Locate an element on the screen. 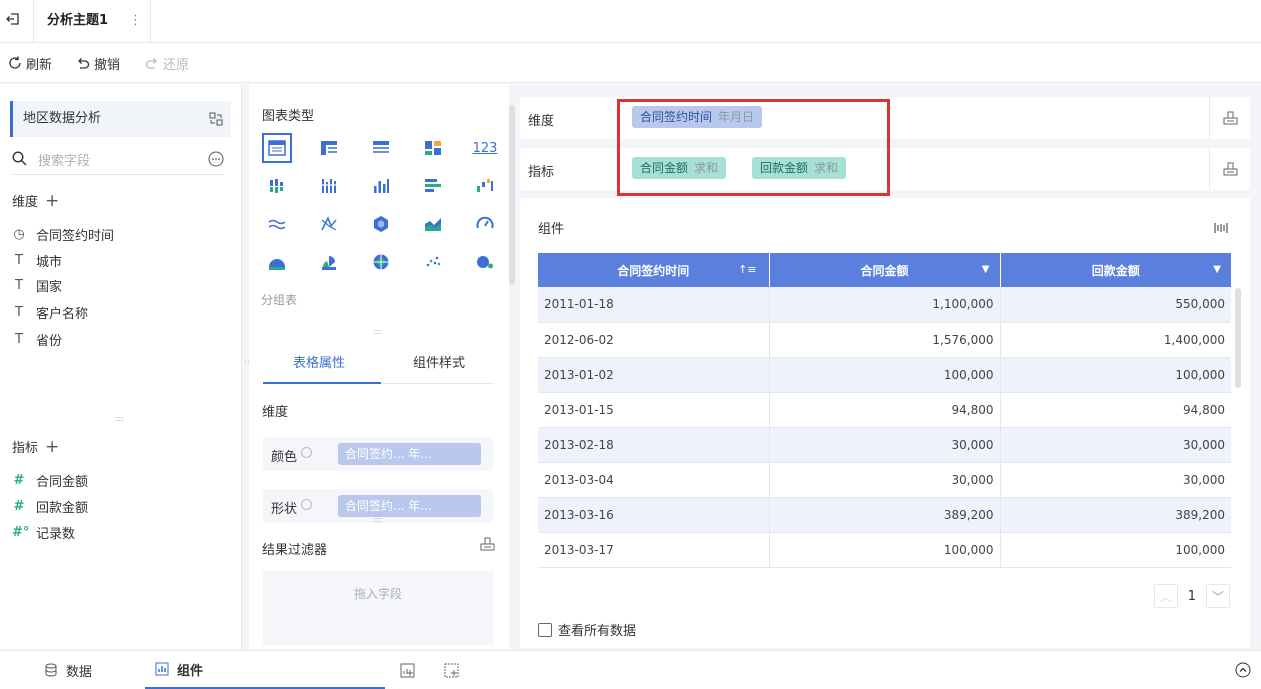 This screenshot has height=689, width=1261. table-header-row: 合同签约时间 ↑≡ 合同金额 ▼ 回款金额 ▼ is located at coordinates (884, 270).